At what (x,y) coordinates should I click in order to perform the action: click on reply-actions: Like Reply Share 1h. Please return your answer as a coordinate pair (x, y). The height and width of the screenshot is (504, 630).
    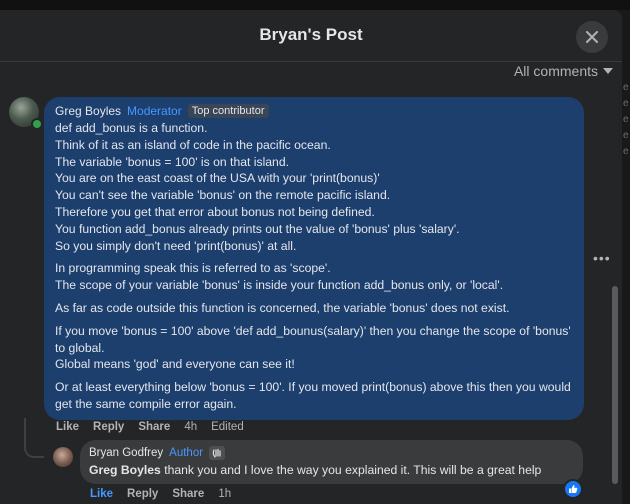
    Looking at the image, I should click on (160, 494).